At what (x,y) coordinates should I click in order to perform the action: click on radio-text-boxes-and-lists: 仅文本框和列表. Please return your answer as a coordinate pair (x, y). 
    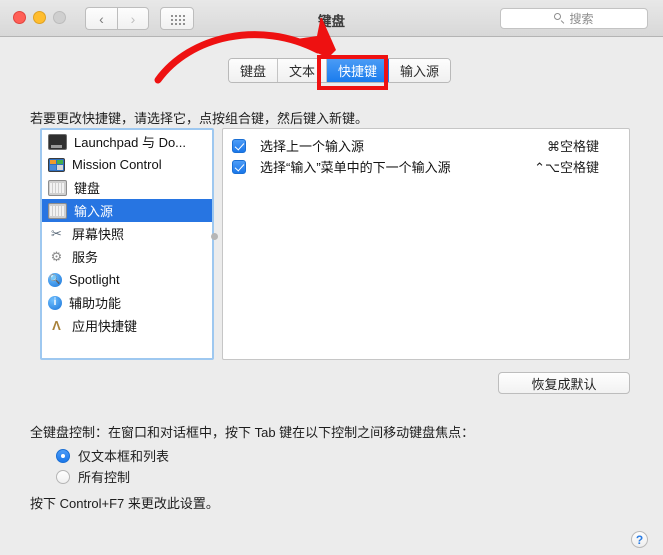
    Looking at the image, I should click on (112, 455).